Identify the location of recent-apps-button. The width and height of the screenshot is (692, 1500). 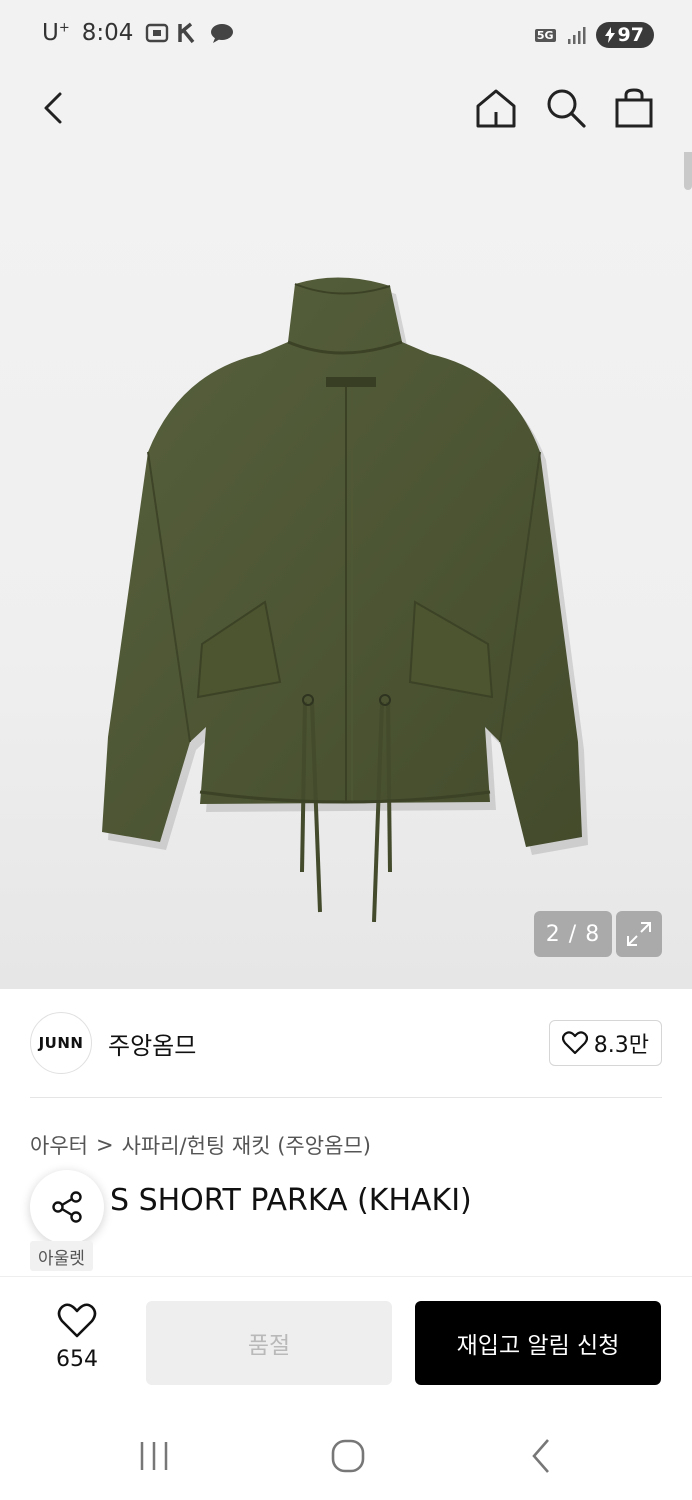
(154, 1456).